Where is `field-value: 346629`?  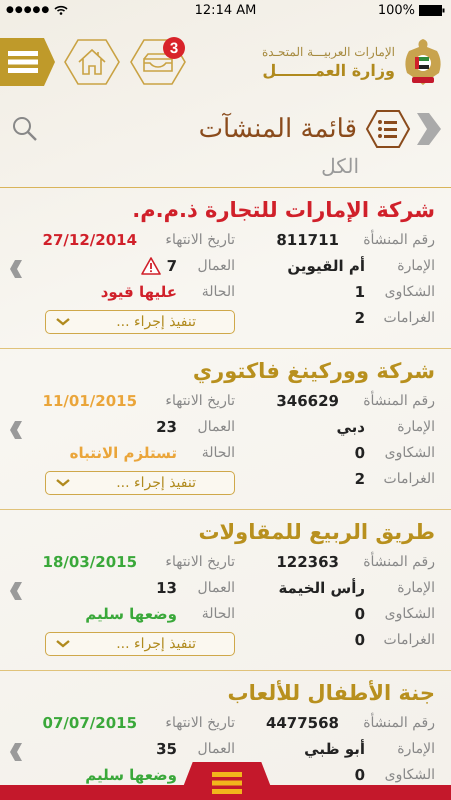 field-value: 346629 is located at coordinates (307, 401).